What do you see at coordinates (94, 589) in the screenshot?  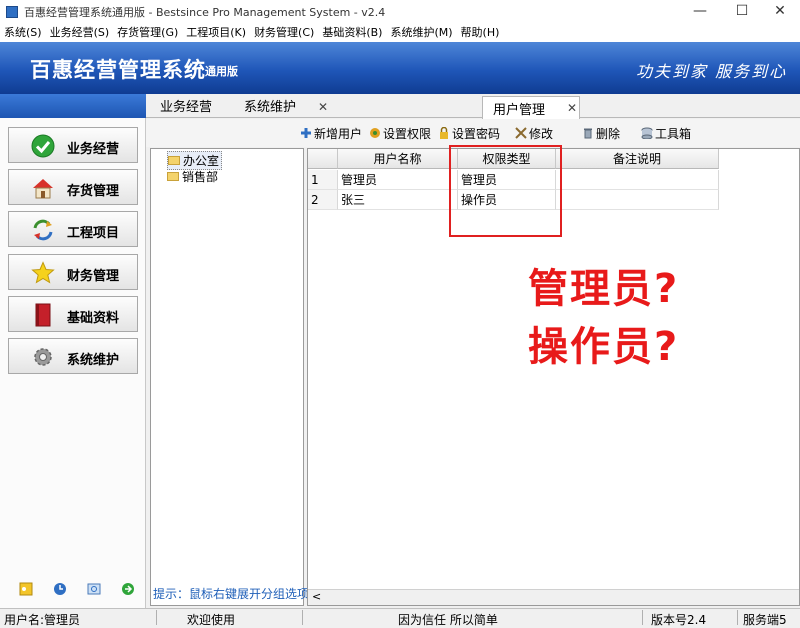 I see `search-icon` at bounding box center [94, 589].